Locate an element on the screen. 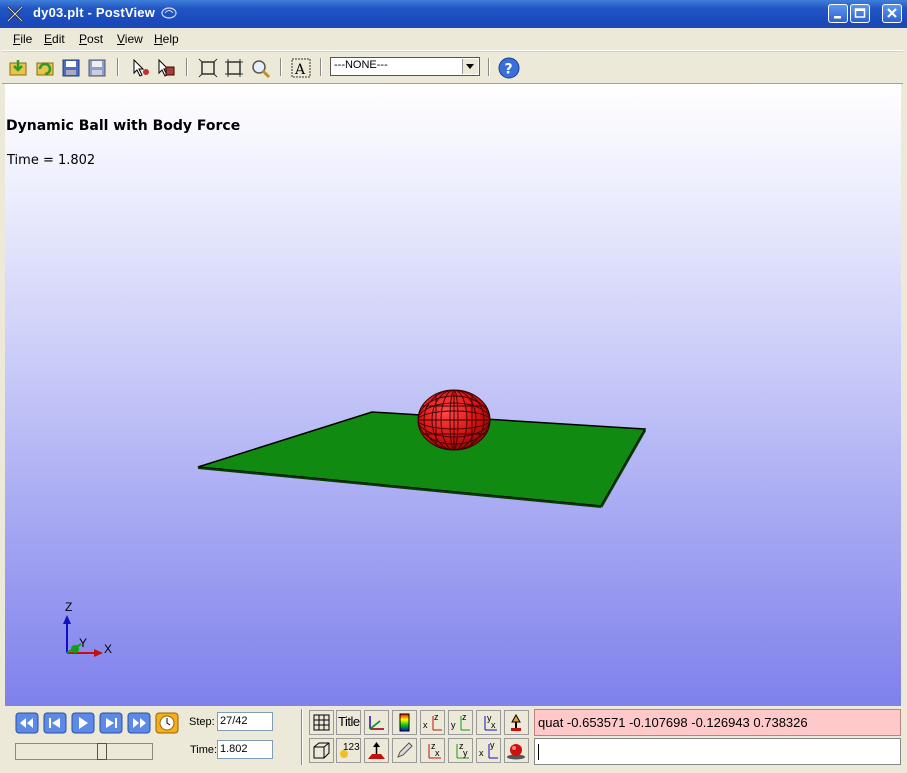  mesh-toggle-button is located at coordinates (321, 722).